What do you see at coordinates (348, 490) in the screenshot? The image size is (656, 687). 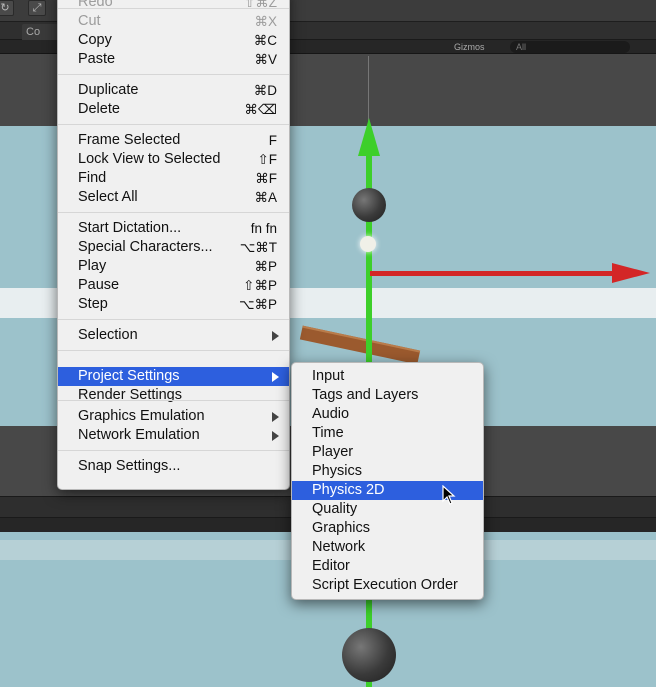 I see `submenu-item-label: Physics 2D` at bounding box center [348, 490].